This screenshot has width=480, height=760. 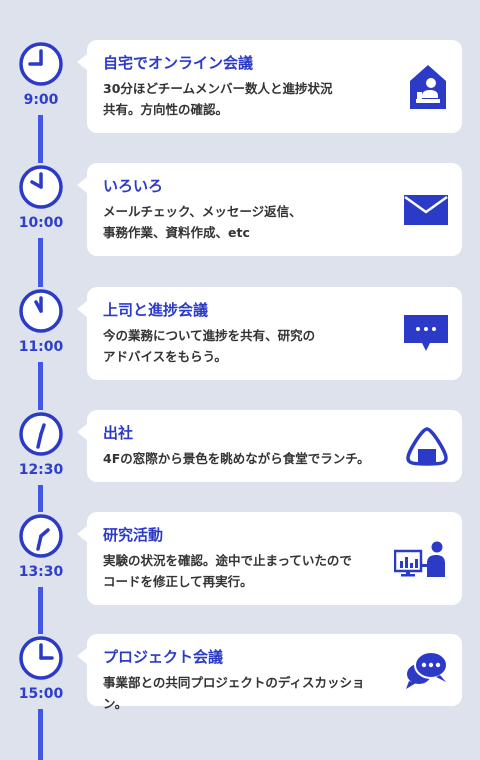 I want to click on chat-bubble-icon, so click(x=426, y=333).